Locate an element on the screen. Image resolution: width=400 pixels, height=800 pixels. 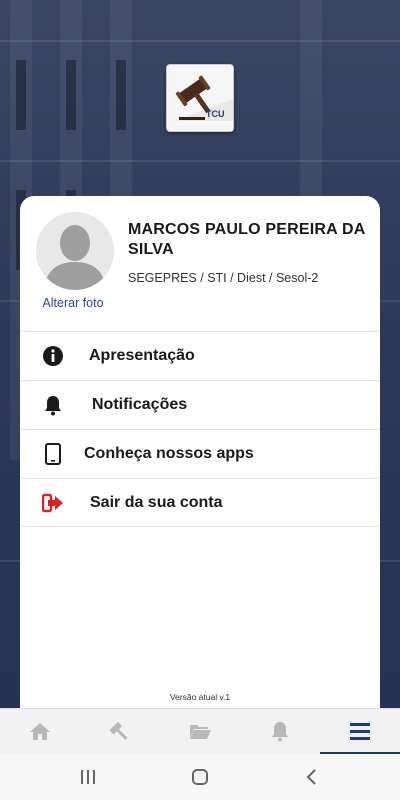
system-navigation-bar is located at coordinates (200, 777).